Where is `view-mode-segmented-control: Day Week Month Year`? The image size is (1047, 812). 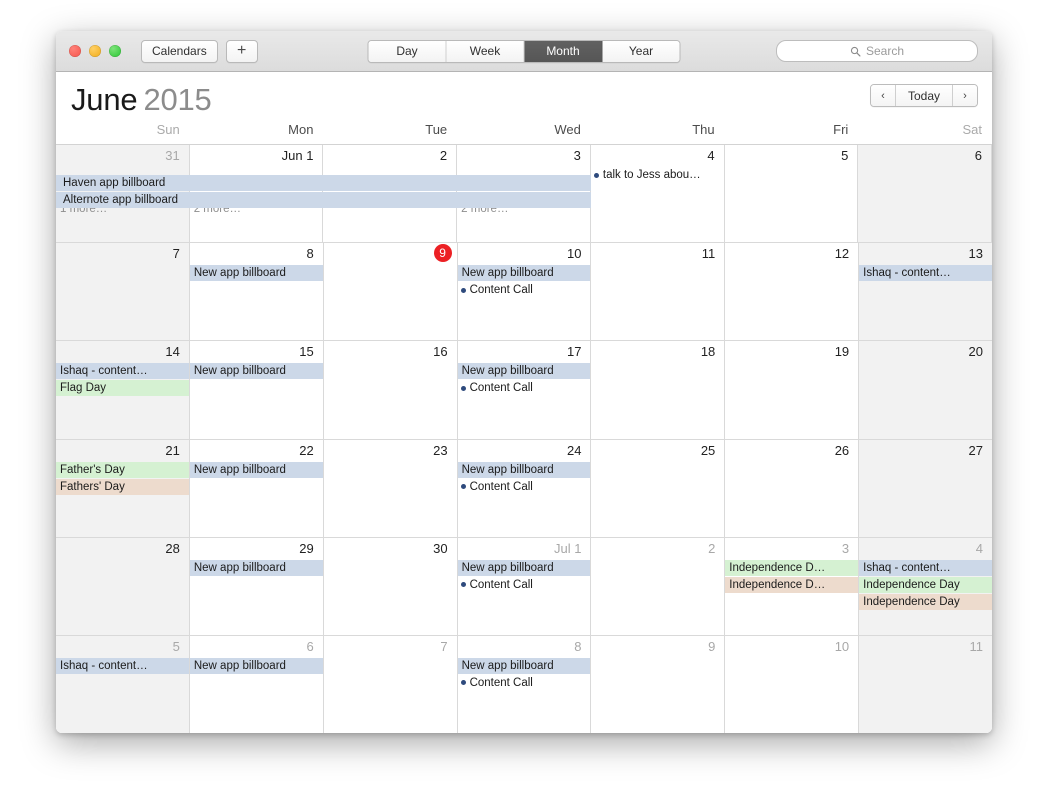
view-mode-segmented-control: Day Week Month Year is located at coordinates (524, 51).